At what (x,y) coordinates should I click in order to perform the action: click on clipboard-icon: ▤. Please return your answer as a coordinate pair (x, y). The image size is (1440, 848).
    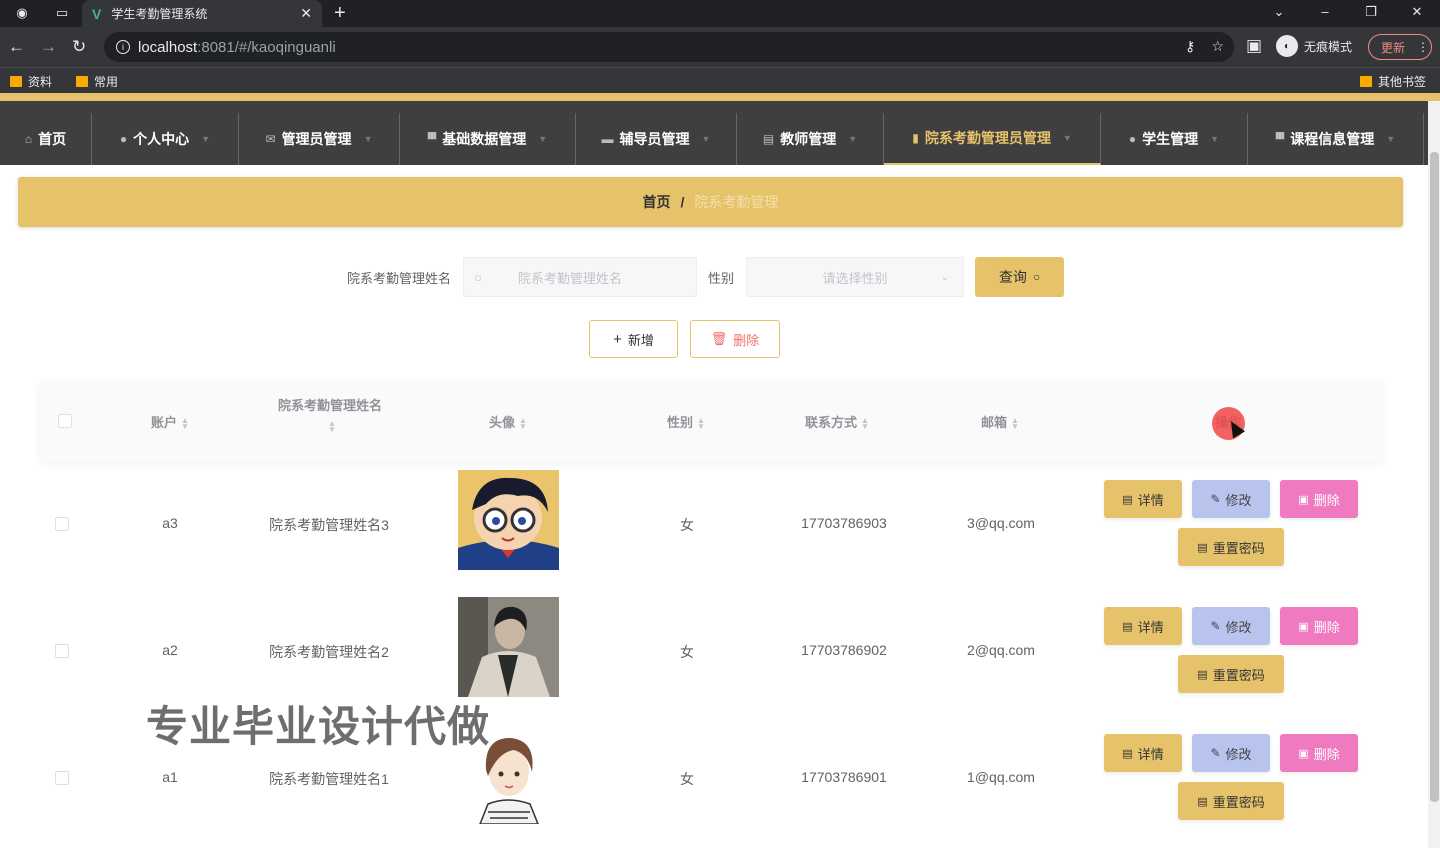
    Looking at the image, I should click on (768, 139).